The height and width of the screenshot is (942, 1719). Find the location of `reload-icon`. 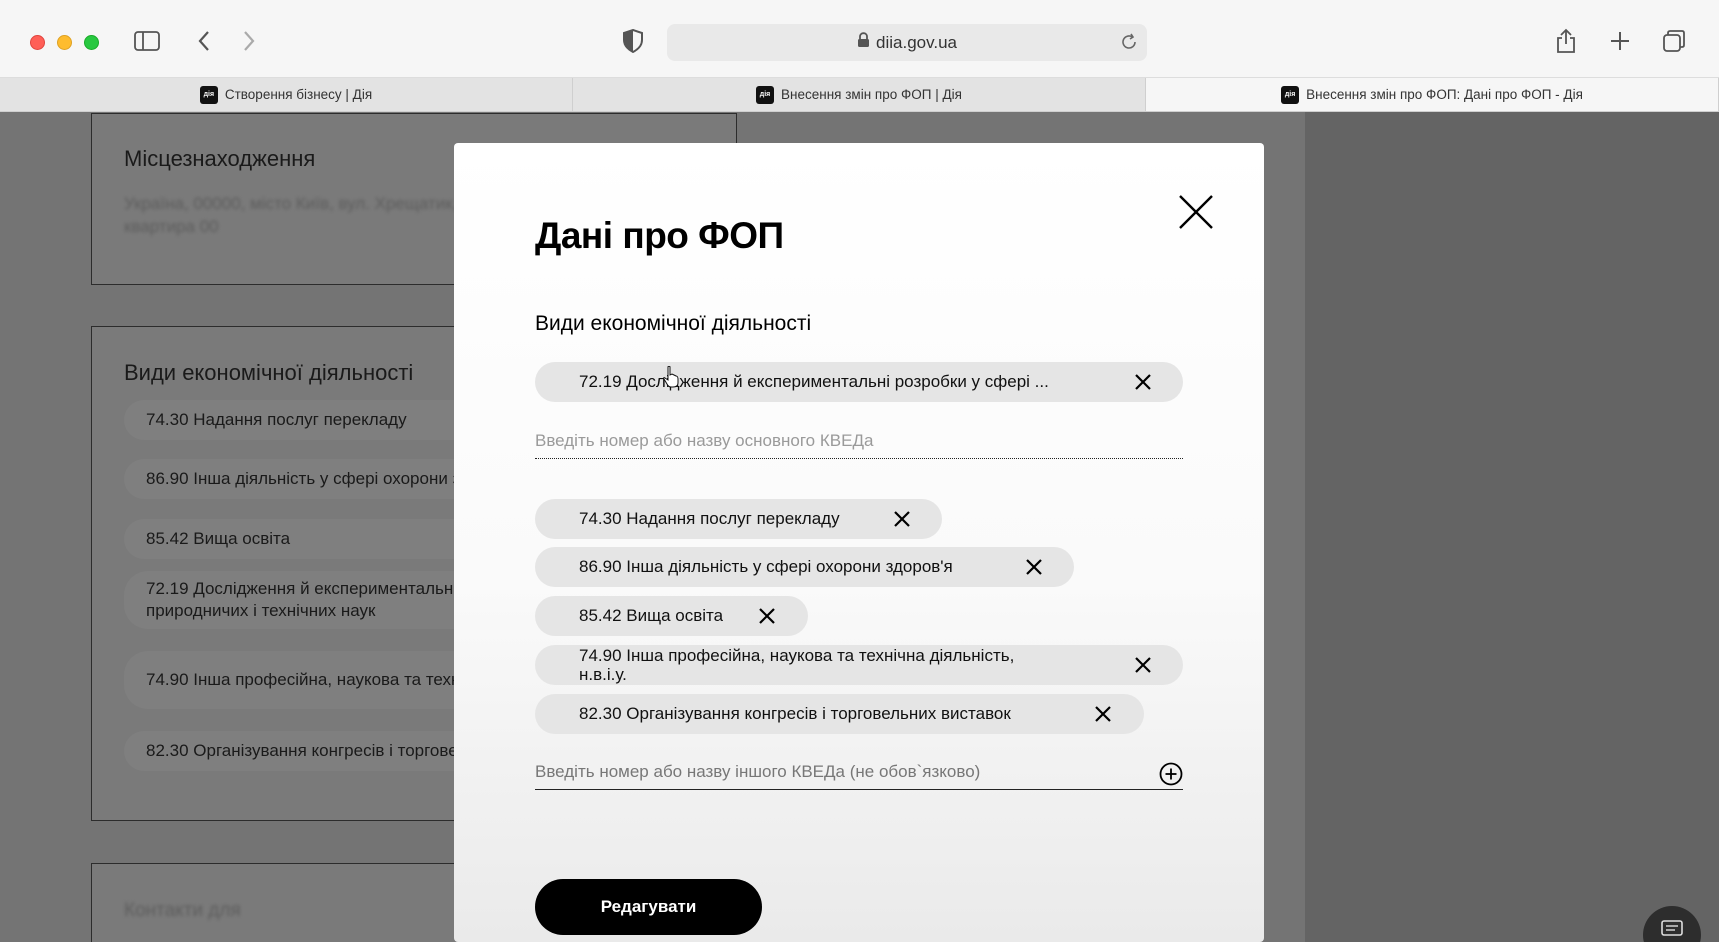

reload-icon is located at coordinates (1129, 44).